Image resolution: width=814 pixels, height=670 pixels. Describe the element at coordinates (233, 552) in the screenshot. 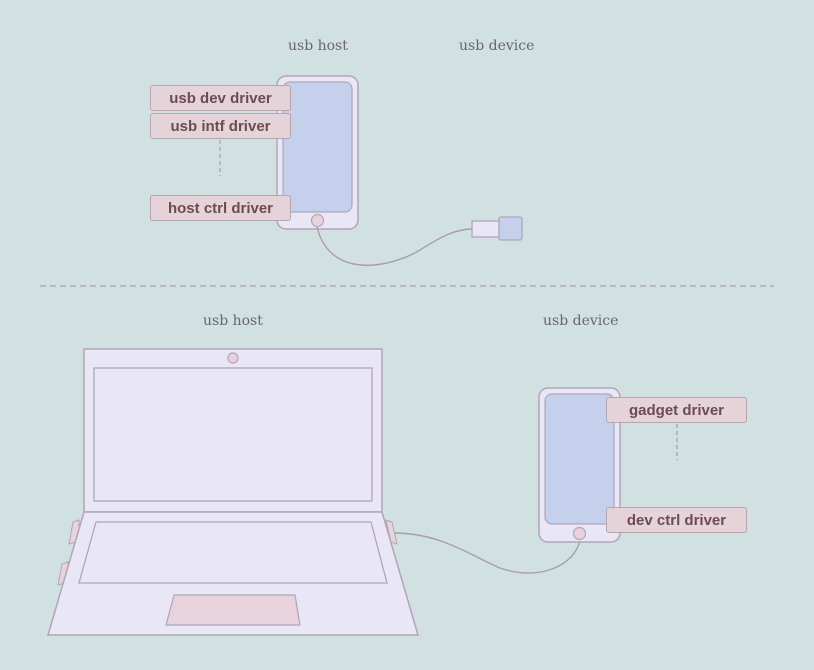

I see `laptop-keyboard` at that location.